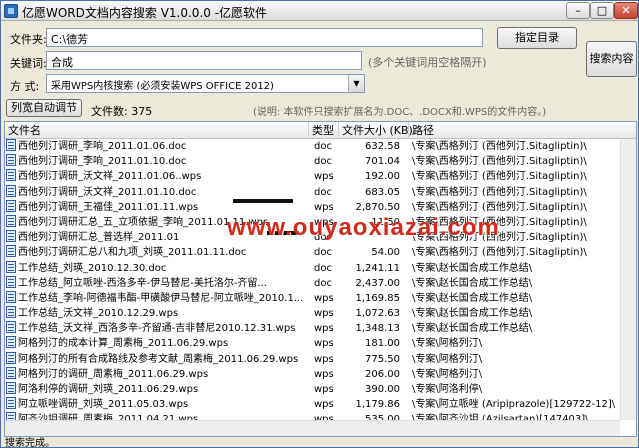 The height and width of the screenshot is (448, 639). I want to click on column-header-type: 类型, so click(324, 130).